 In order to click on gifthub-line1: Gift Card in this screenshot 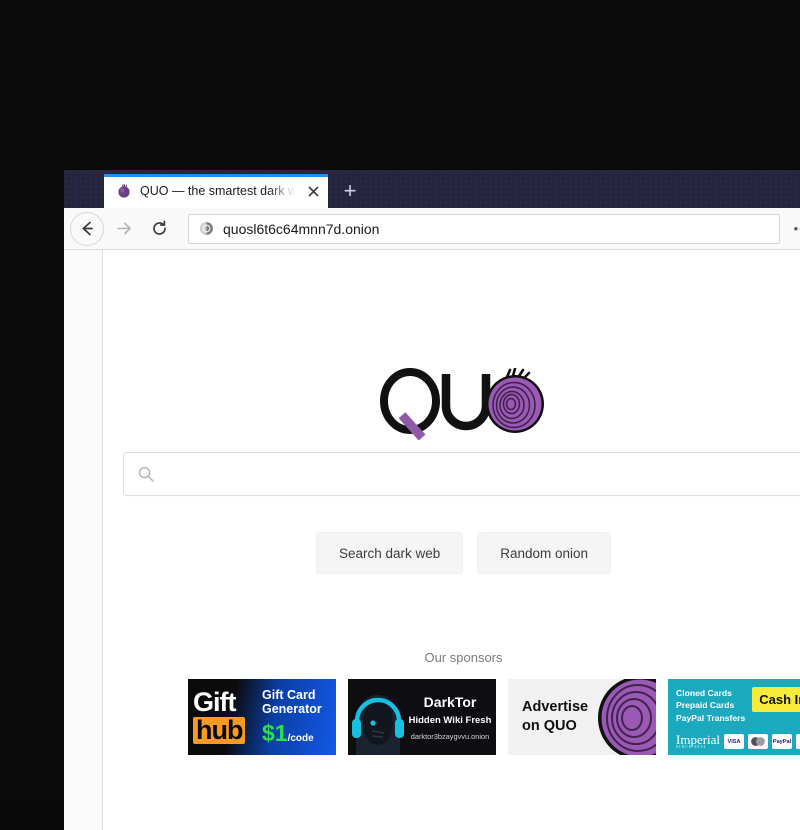, I will do `click(297, 695)`.